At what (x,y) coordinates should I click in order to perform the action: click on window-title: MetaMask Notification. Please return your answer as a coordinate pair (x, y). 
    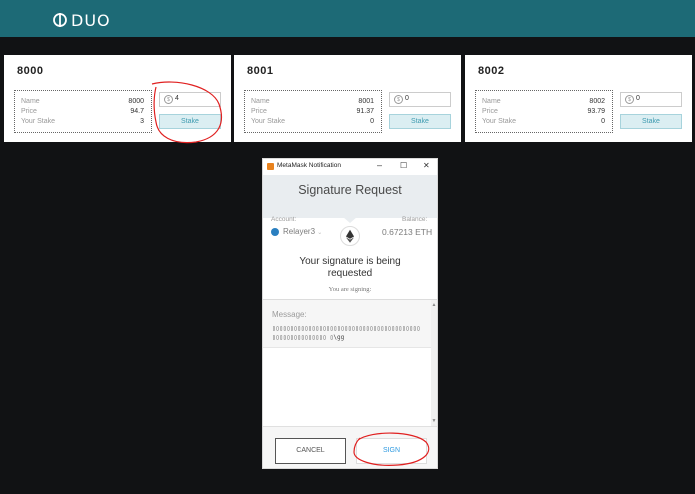
    Looking at the image, I should click on (309, 165).